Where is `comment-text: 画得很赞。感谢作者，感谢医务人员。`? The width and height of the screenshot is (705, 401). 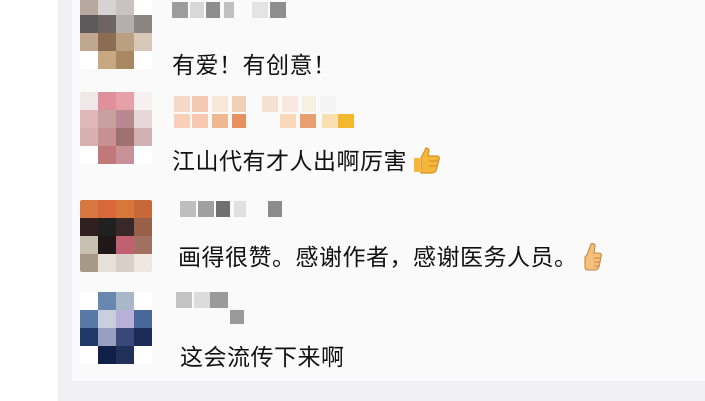 comment-text: 画得很赞。感谢作者，感谢医务人员。 is located at coordinates (391, 257).